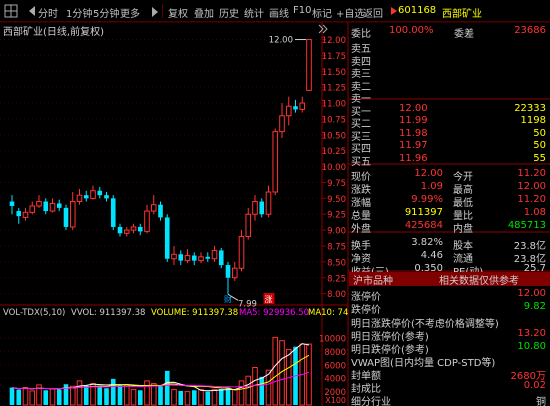 The image size is (550, 406). Describe the element at coordinates (534, 213) in the screenshot. I see `quote-value: 1.08` at that location.